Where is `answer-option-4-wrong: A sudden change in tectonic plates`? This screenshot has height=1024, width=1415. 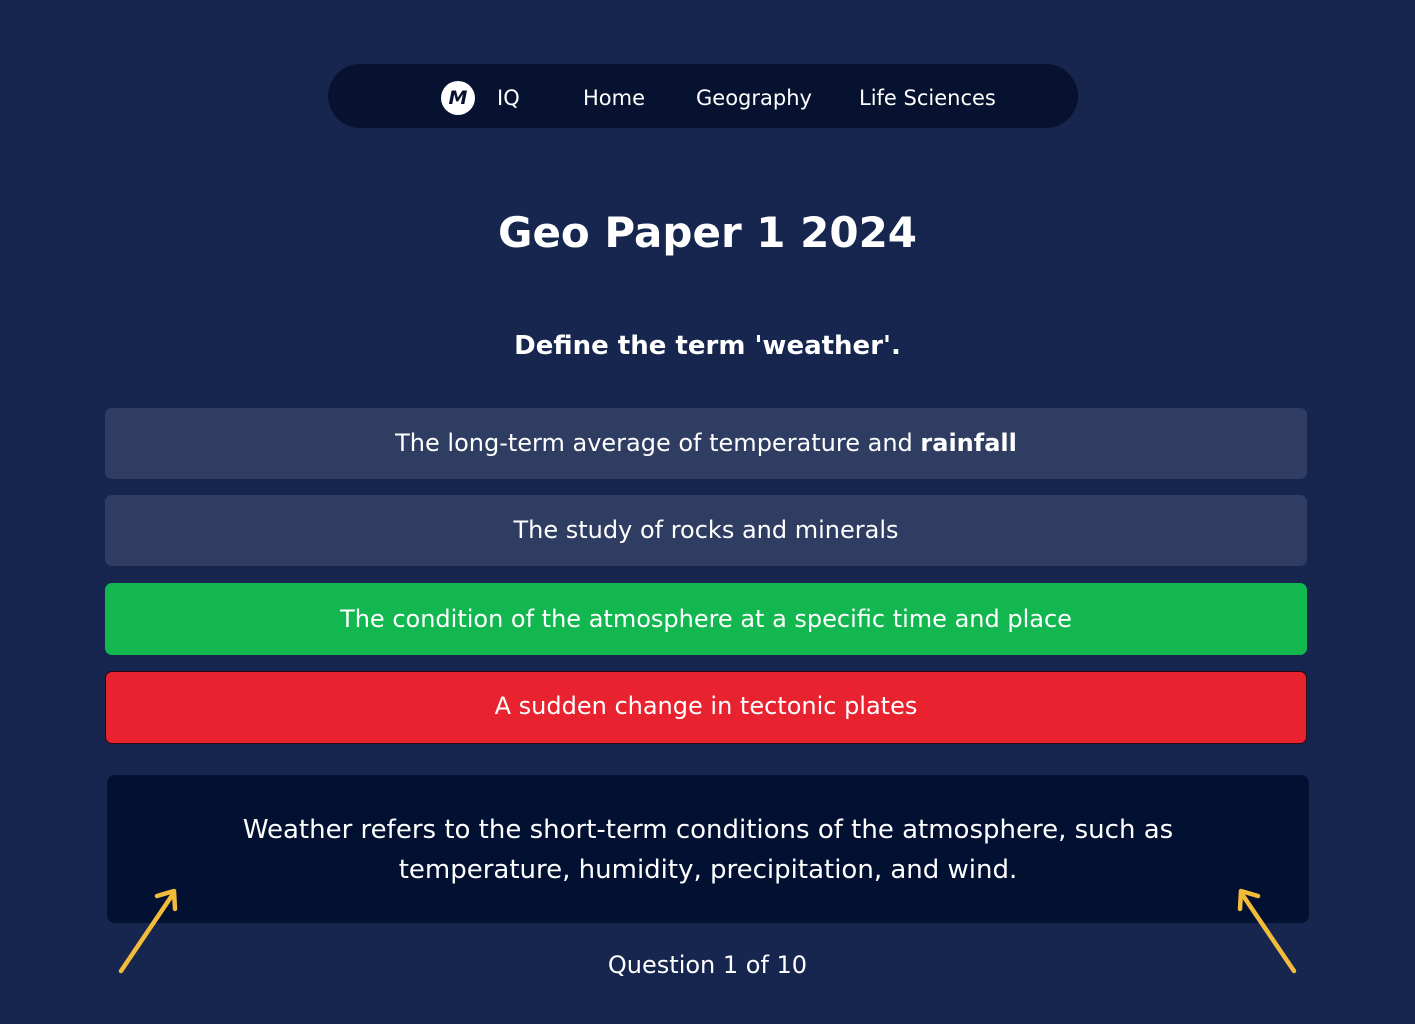
answer-option-4-wrong: A sudden change in tectonic plates is located at coordinates (706, 707).